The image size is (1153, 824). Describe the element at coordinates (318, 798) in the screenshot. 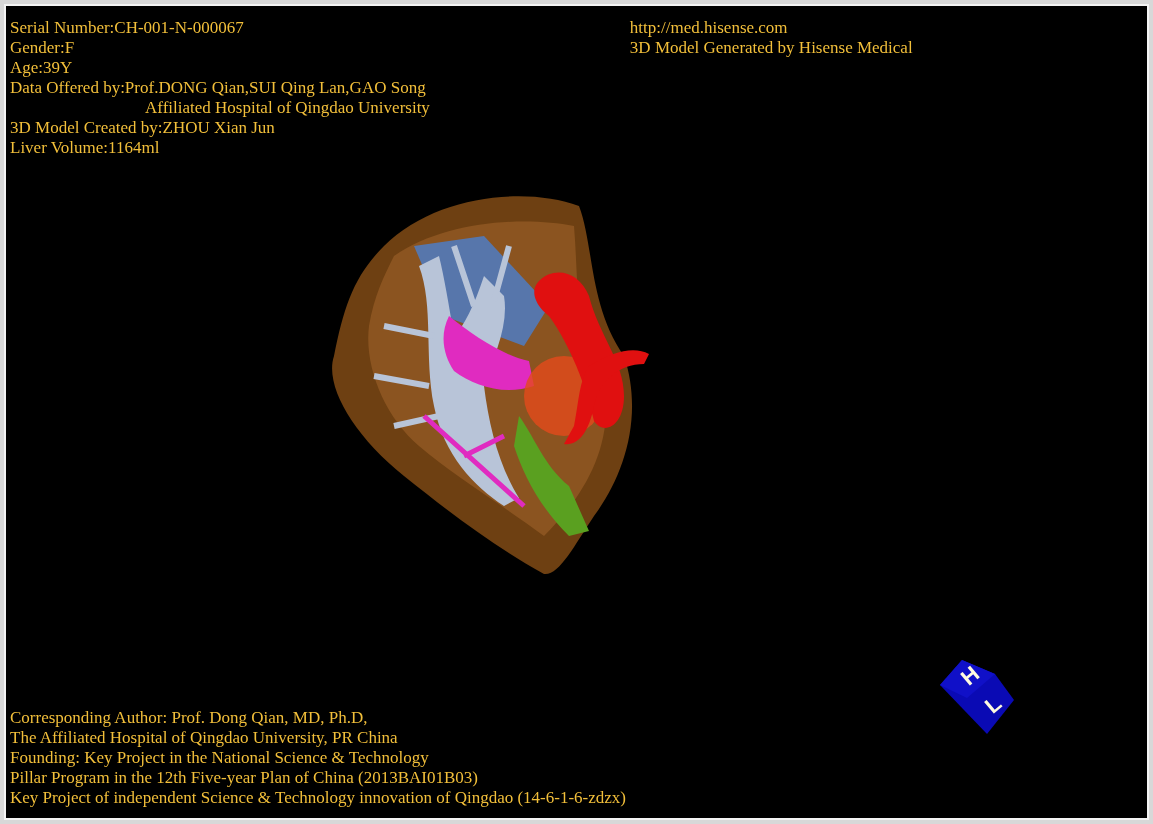

I see `info-text: Key Project of independent Science & Technology innovation of Qingdao (14-6-1-6-zdzx)` at that location.